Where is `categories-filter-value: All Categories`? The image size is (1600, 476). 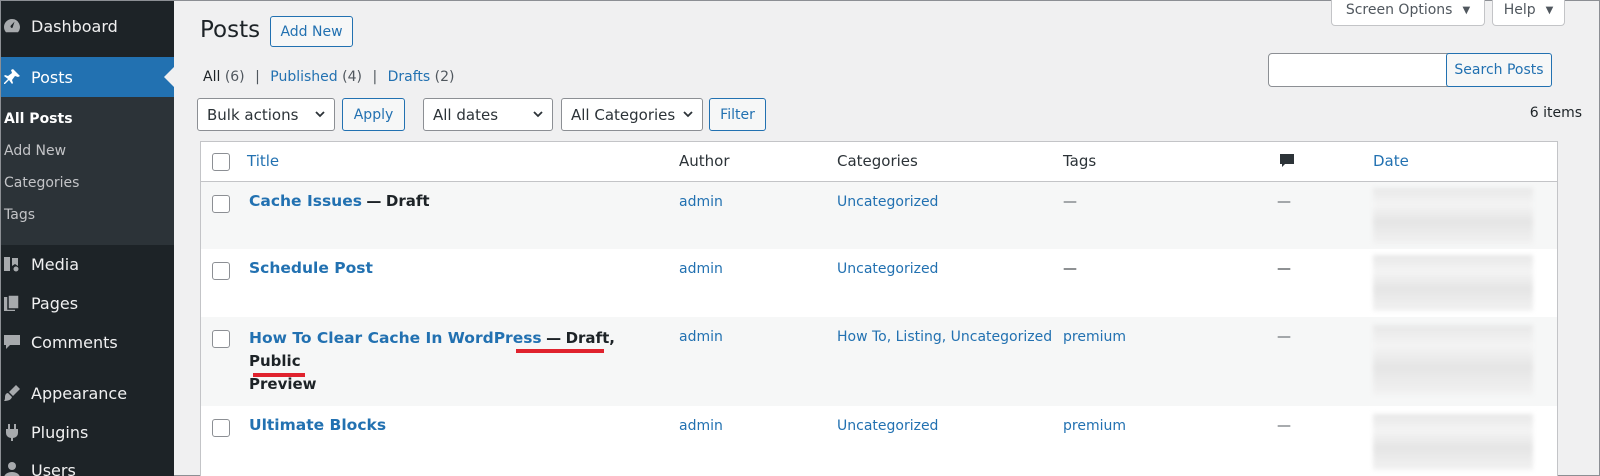 categories-filter-value: All Categories is located at coordinates (623, 114).